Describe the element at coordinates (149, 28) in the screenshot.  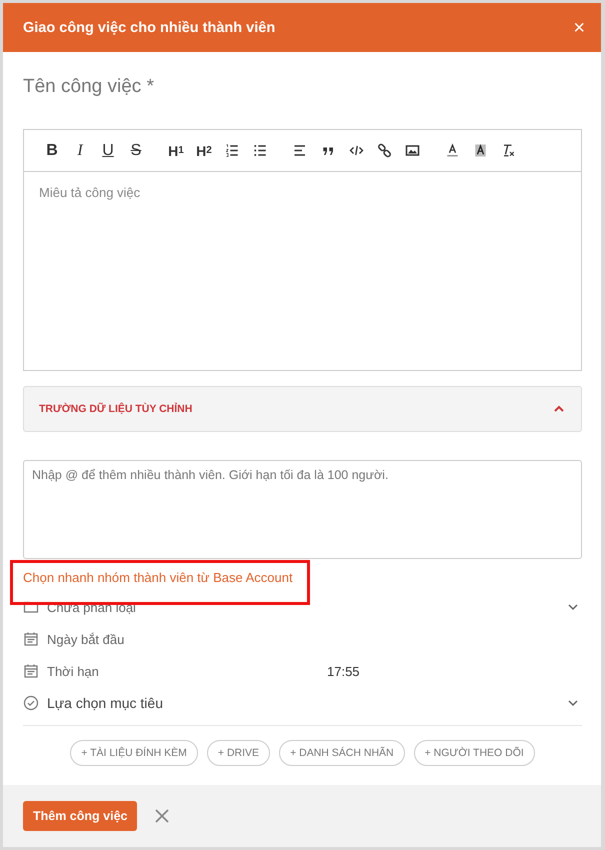
I see `dialog-title: Giao công việc cho nhiều thành viên` at that location.